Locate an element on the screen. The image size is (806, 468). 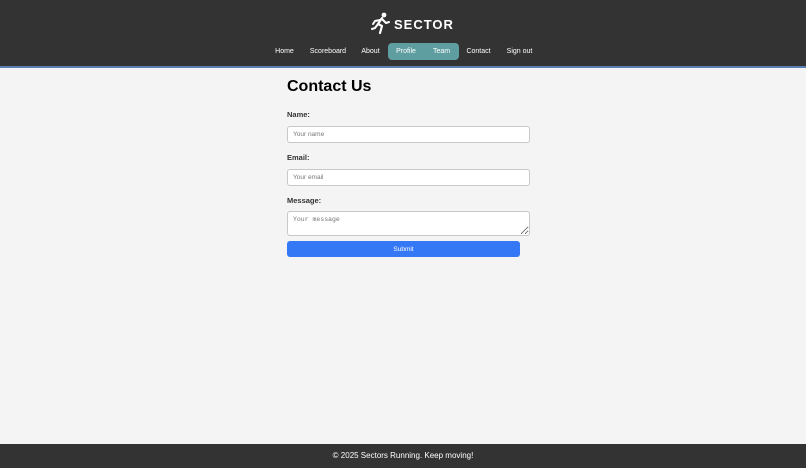
footer-text: © 2025 Sectors Running. Keep moving! is located at coordinates (403, 455).